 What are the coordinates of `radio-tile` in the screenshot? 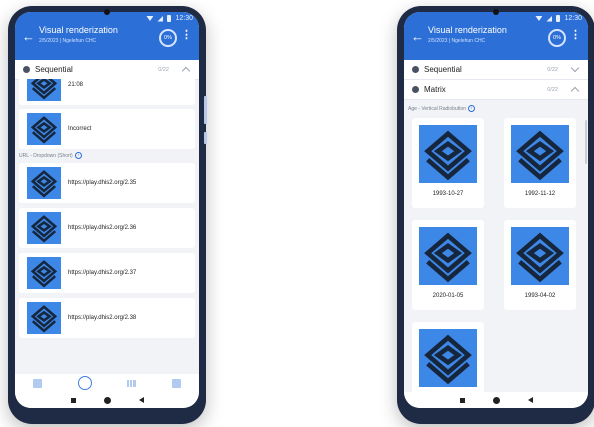 It's located at (448, 357).